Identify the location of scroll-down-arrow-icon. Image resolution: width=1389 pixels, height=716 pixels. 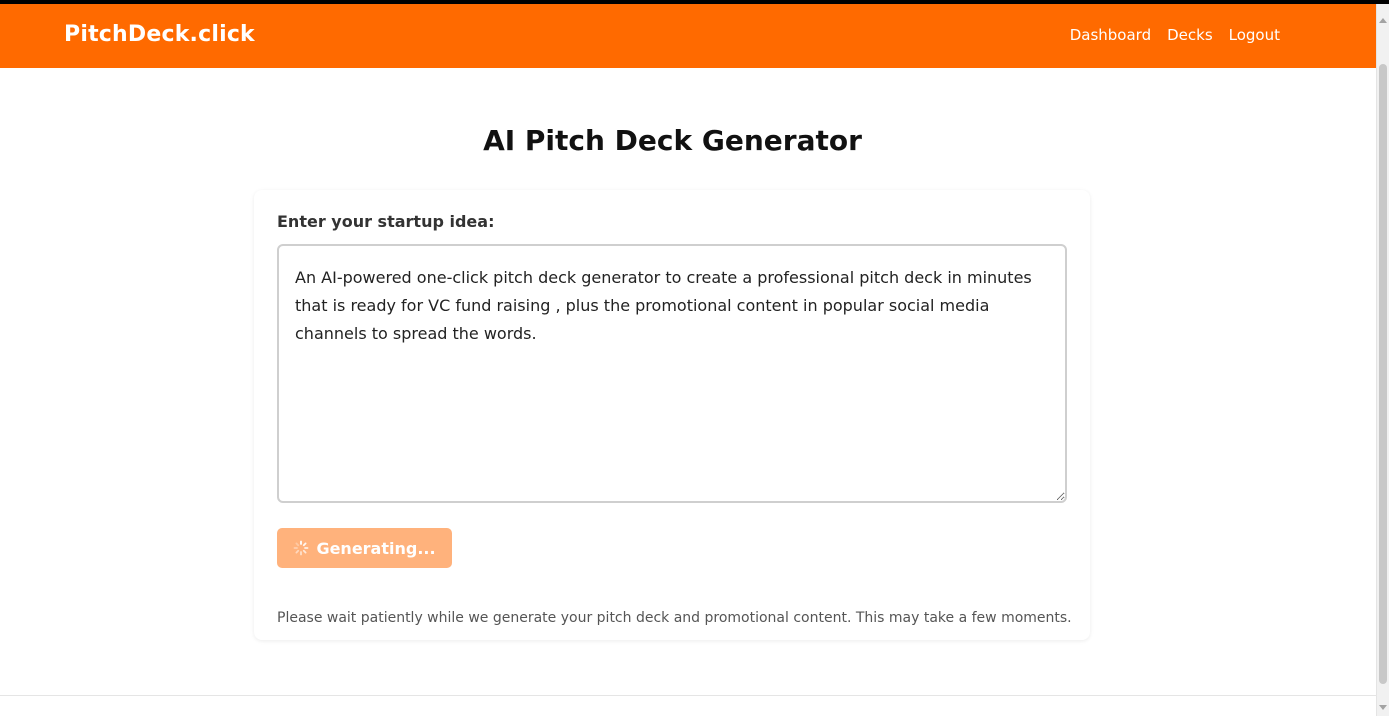
(1383, 707).